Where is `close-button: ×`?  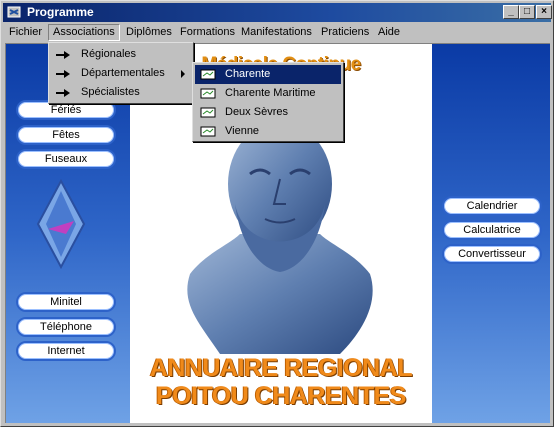
close-button: × is located at coordinates (544, 12).